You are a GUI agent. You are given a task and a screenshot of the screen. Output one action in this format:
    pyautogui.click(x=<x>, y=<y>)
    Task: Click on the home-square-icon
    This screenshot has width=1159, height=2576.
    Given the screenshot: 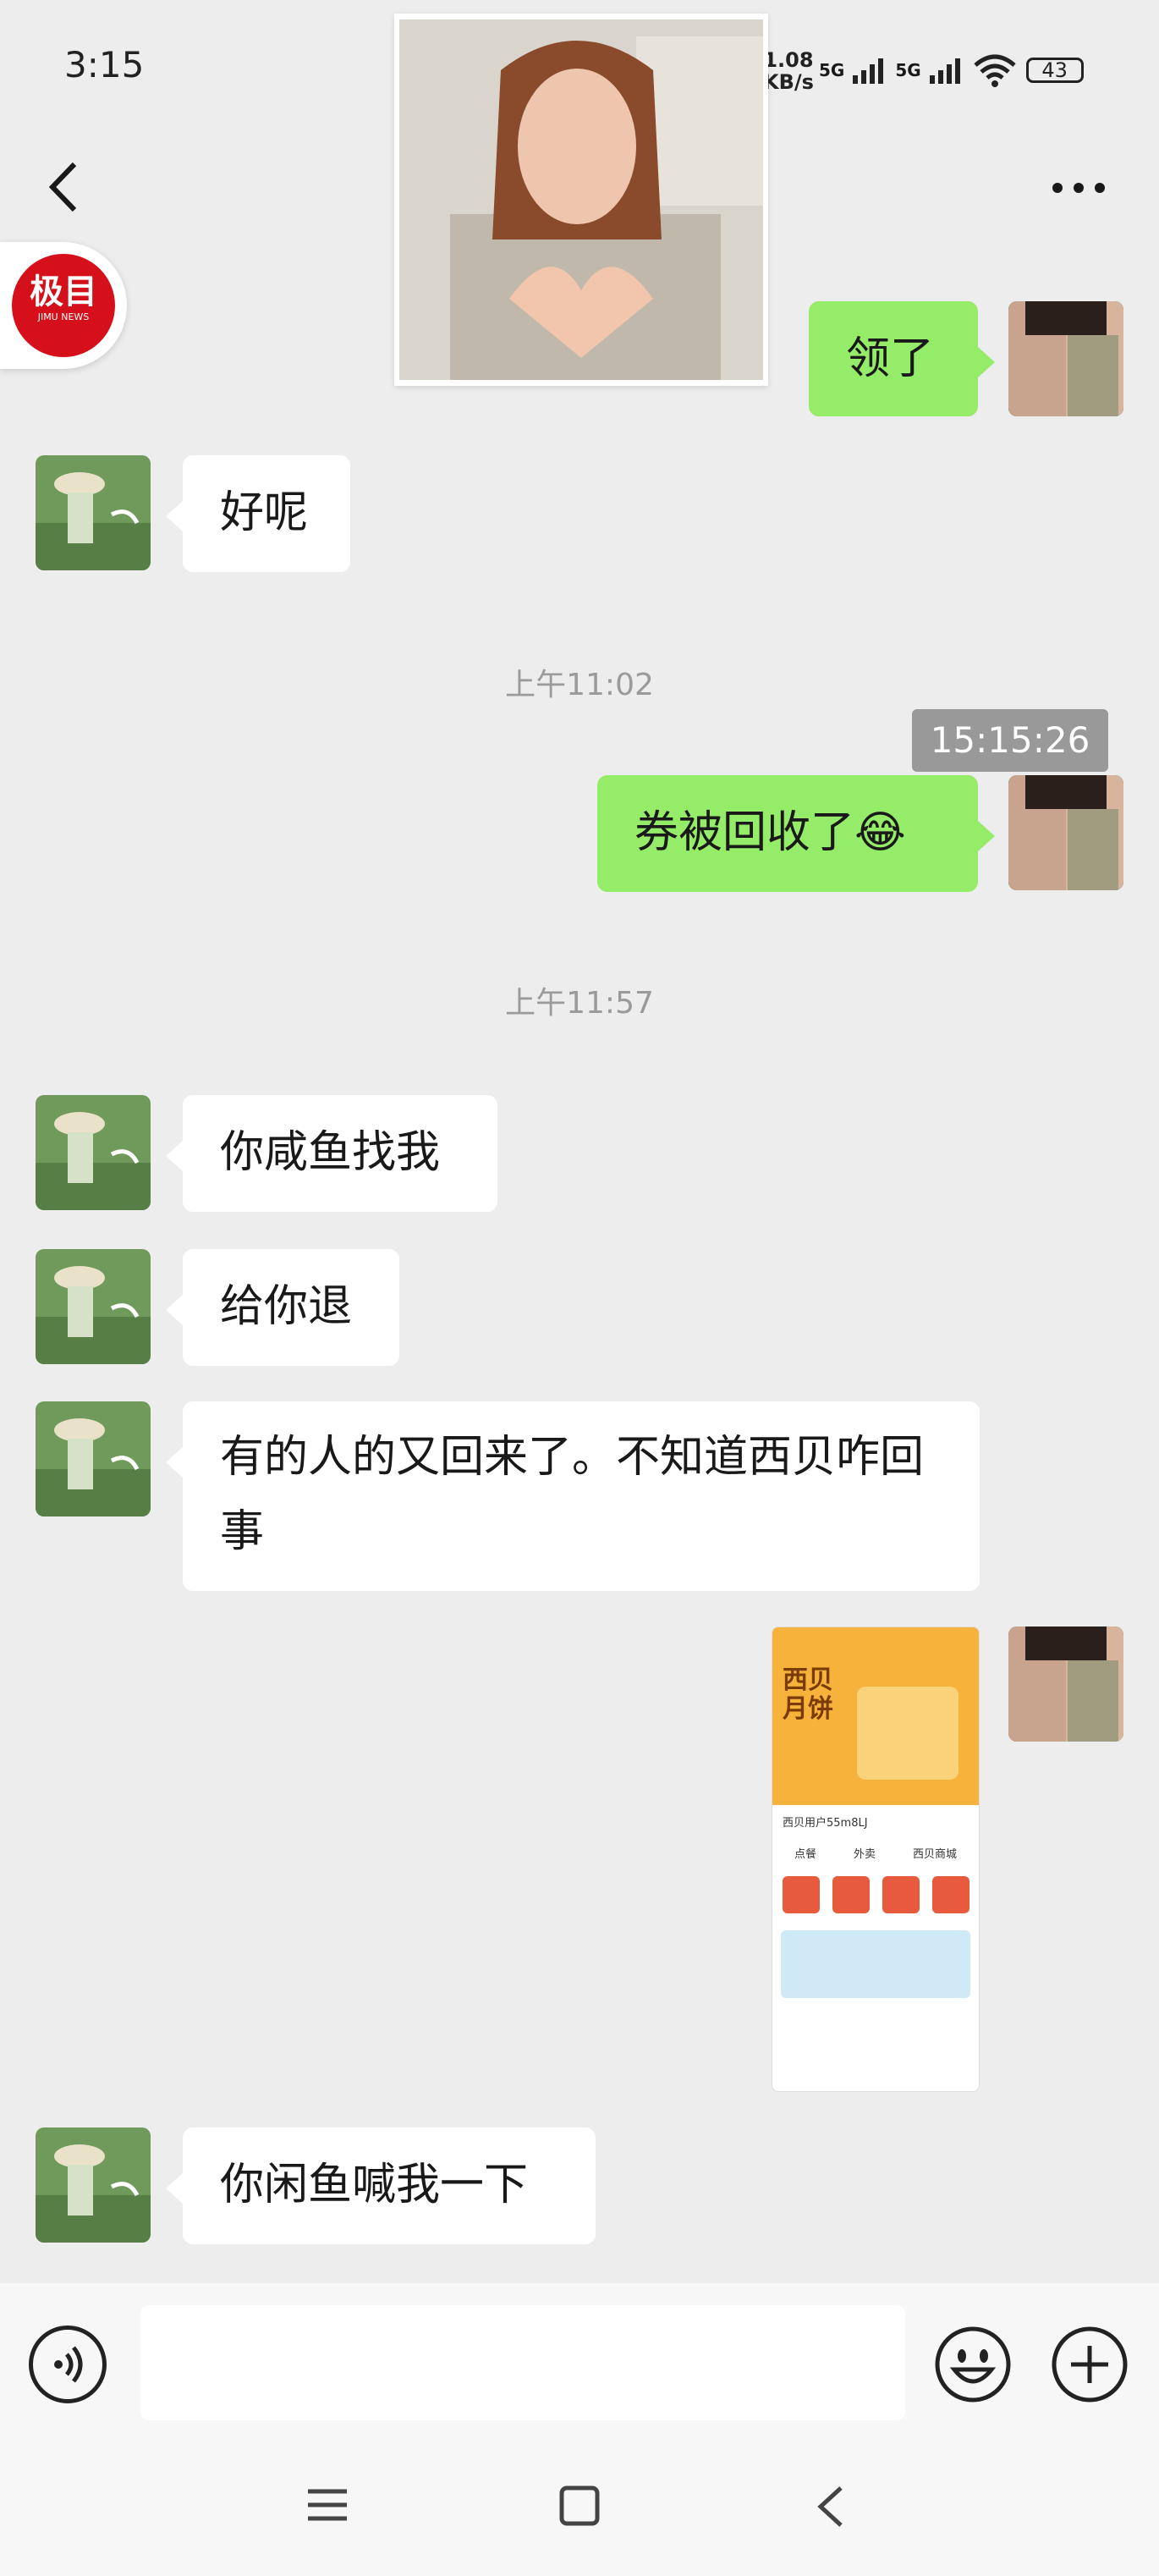 What is the action you would take?
    pyautogui.click(x=579, y=2505)
    